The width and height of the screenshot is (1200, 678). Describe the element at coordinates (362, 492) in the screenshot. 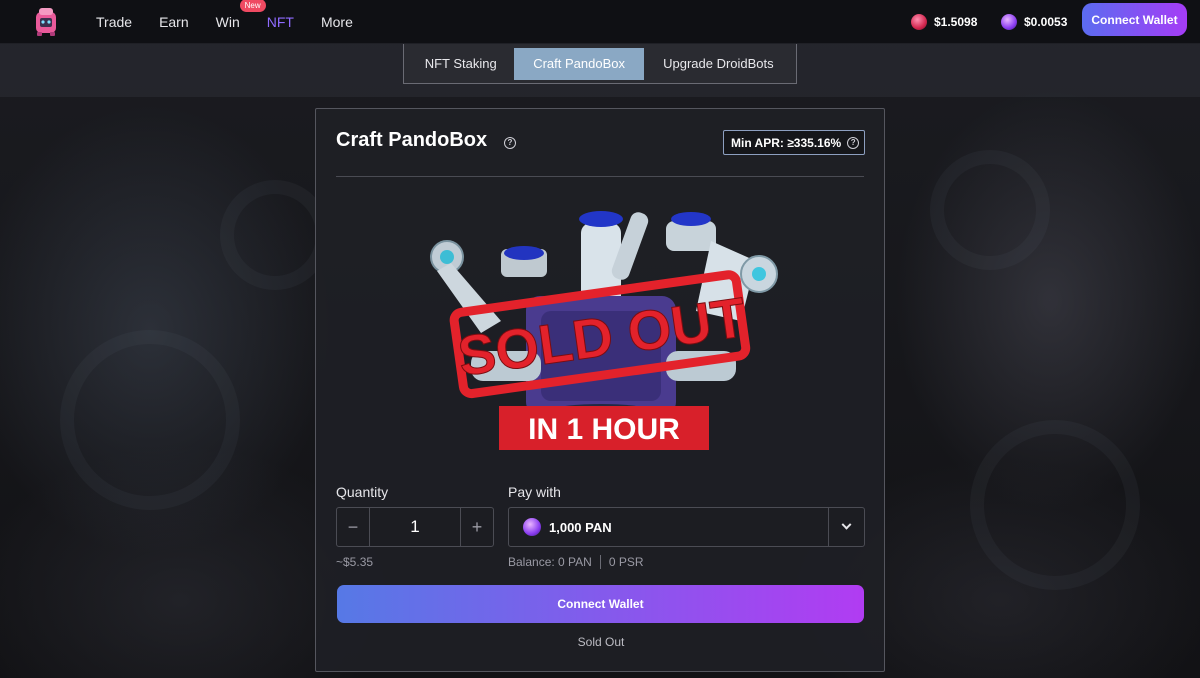

I see `quantity-label: Quantity` at that location.